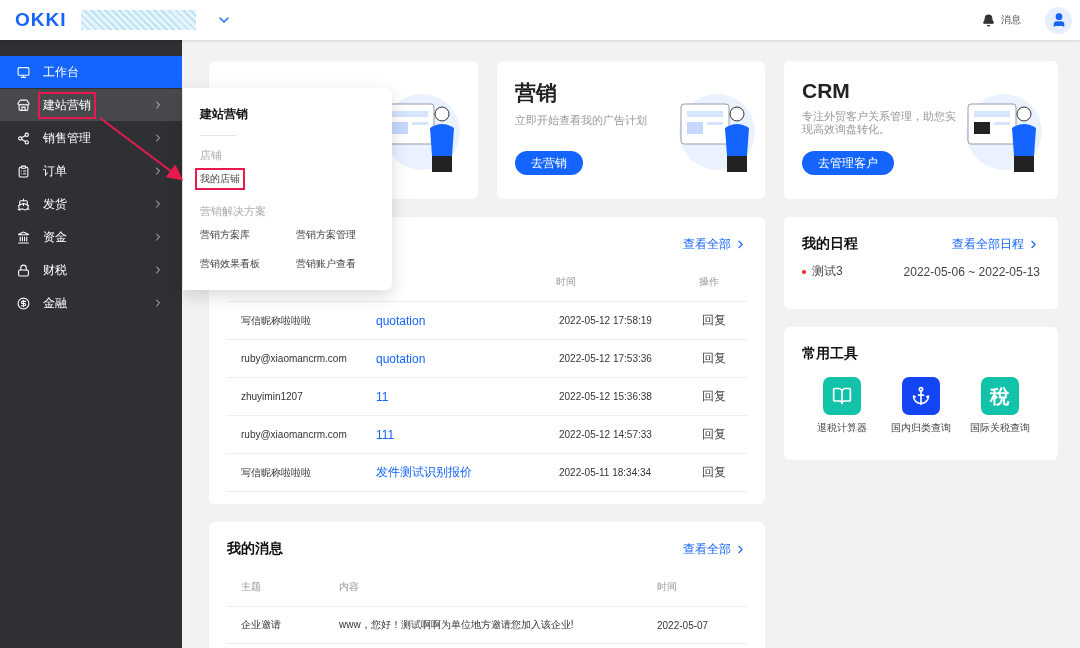 The height and width of the screenshot is (648, 1080). What do you see at coordinates (988, 20) in the screenshot?
I see `bell-icon` at bounding box center [988, 20].